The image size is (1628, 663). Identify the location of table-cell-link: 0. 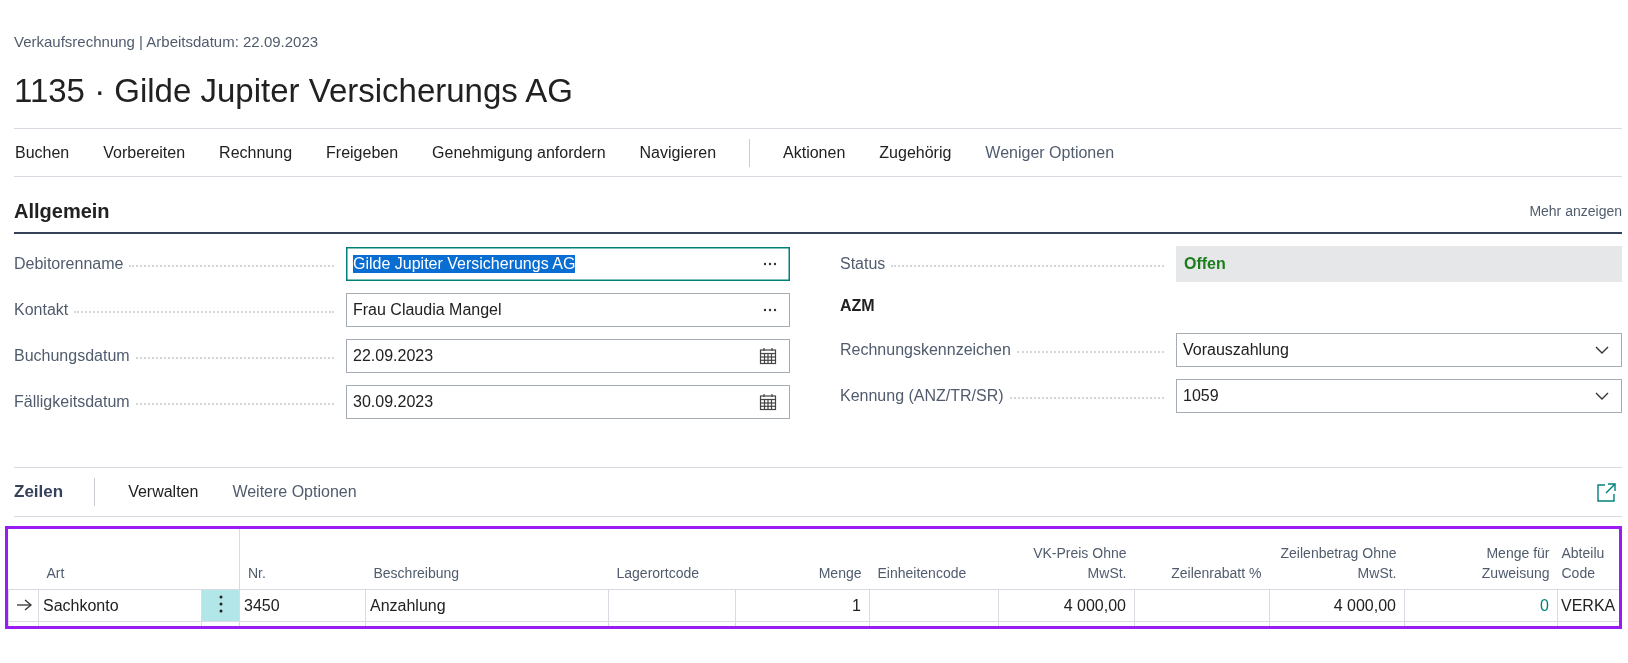
(1544, 605).